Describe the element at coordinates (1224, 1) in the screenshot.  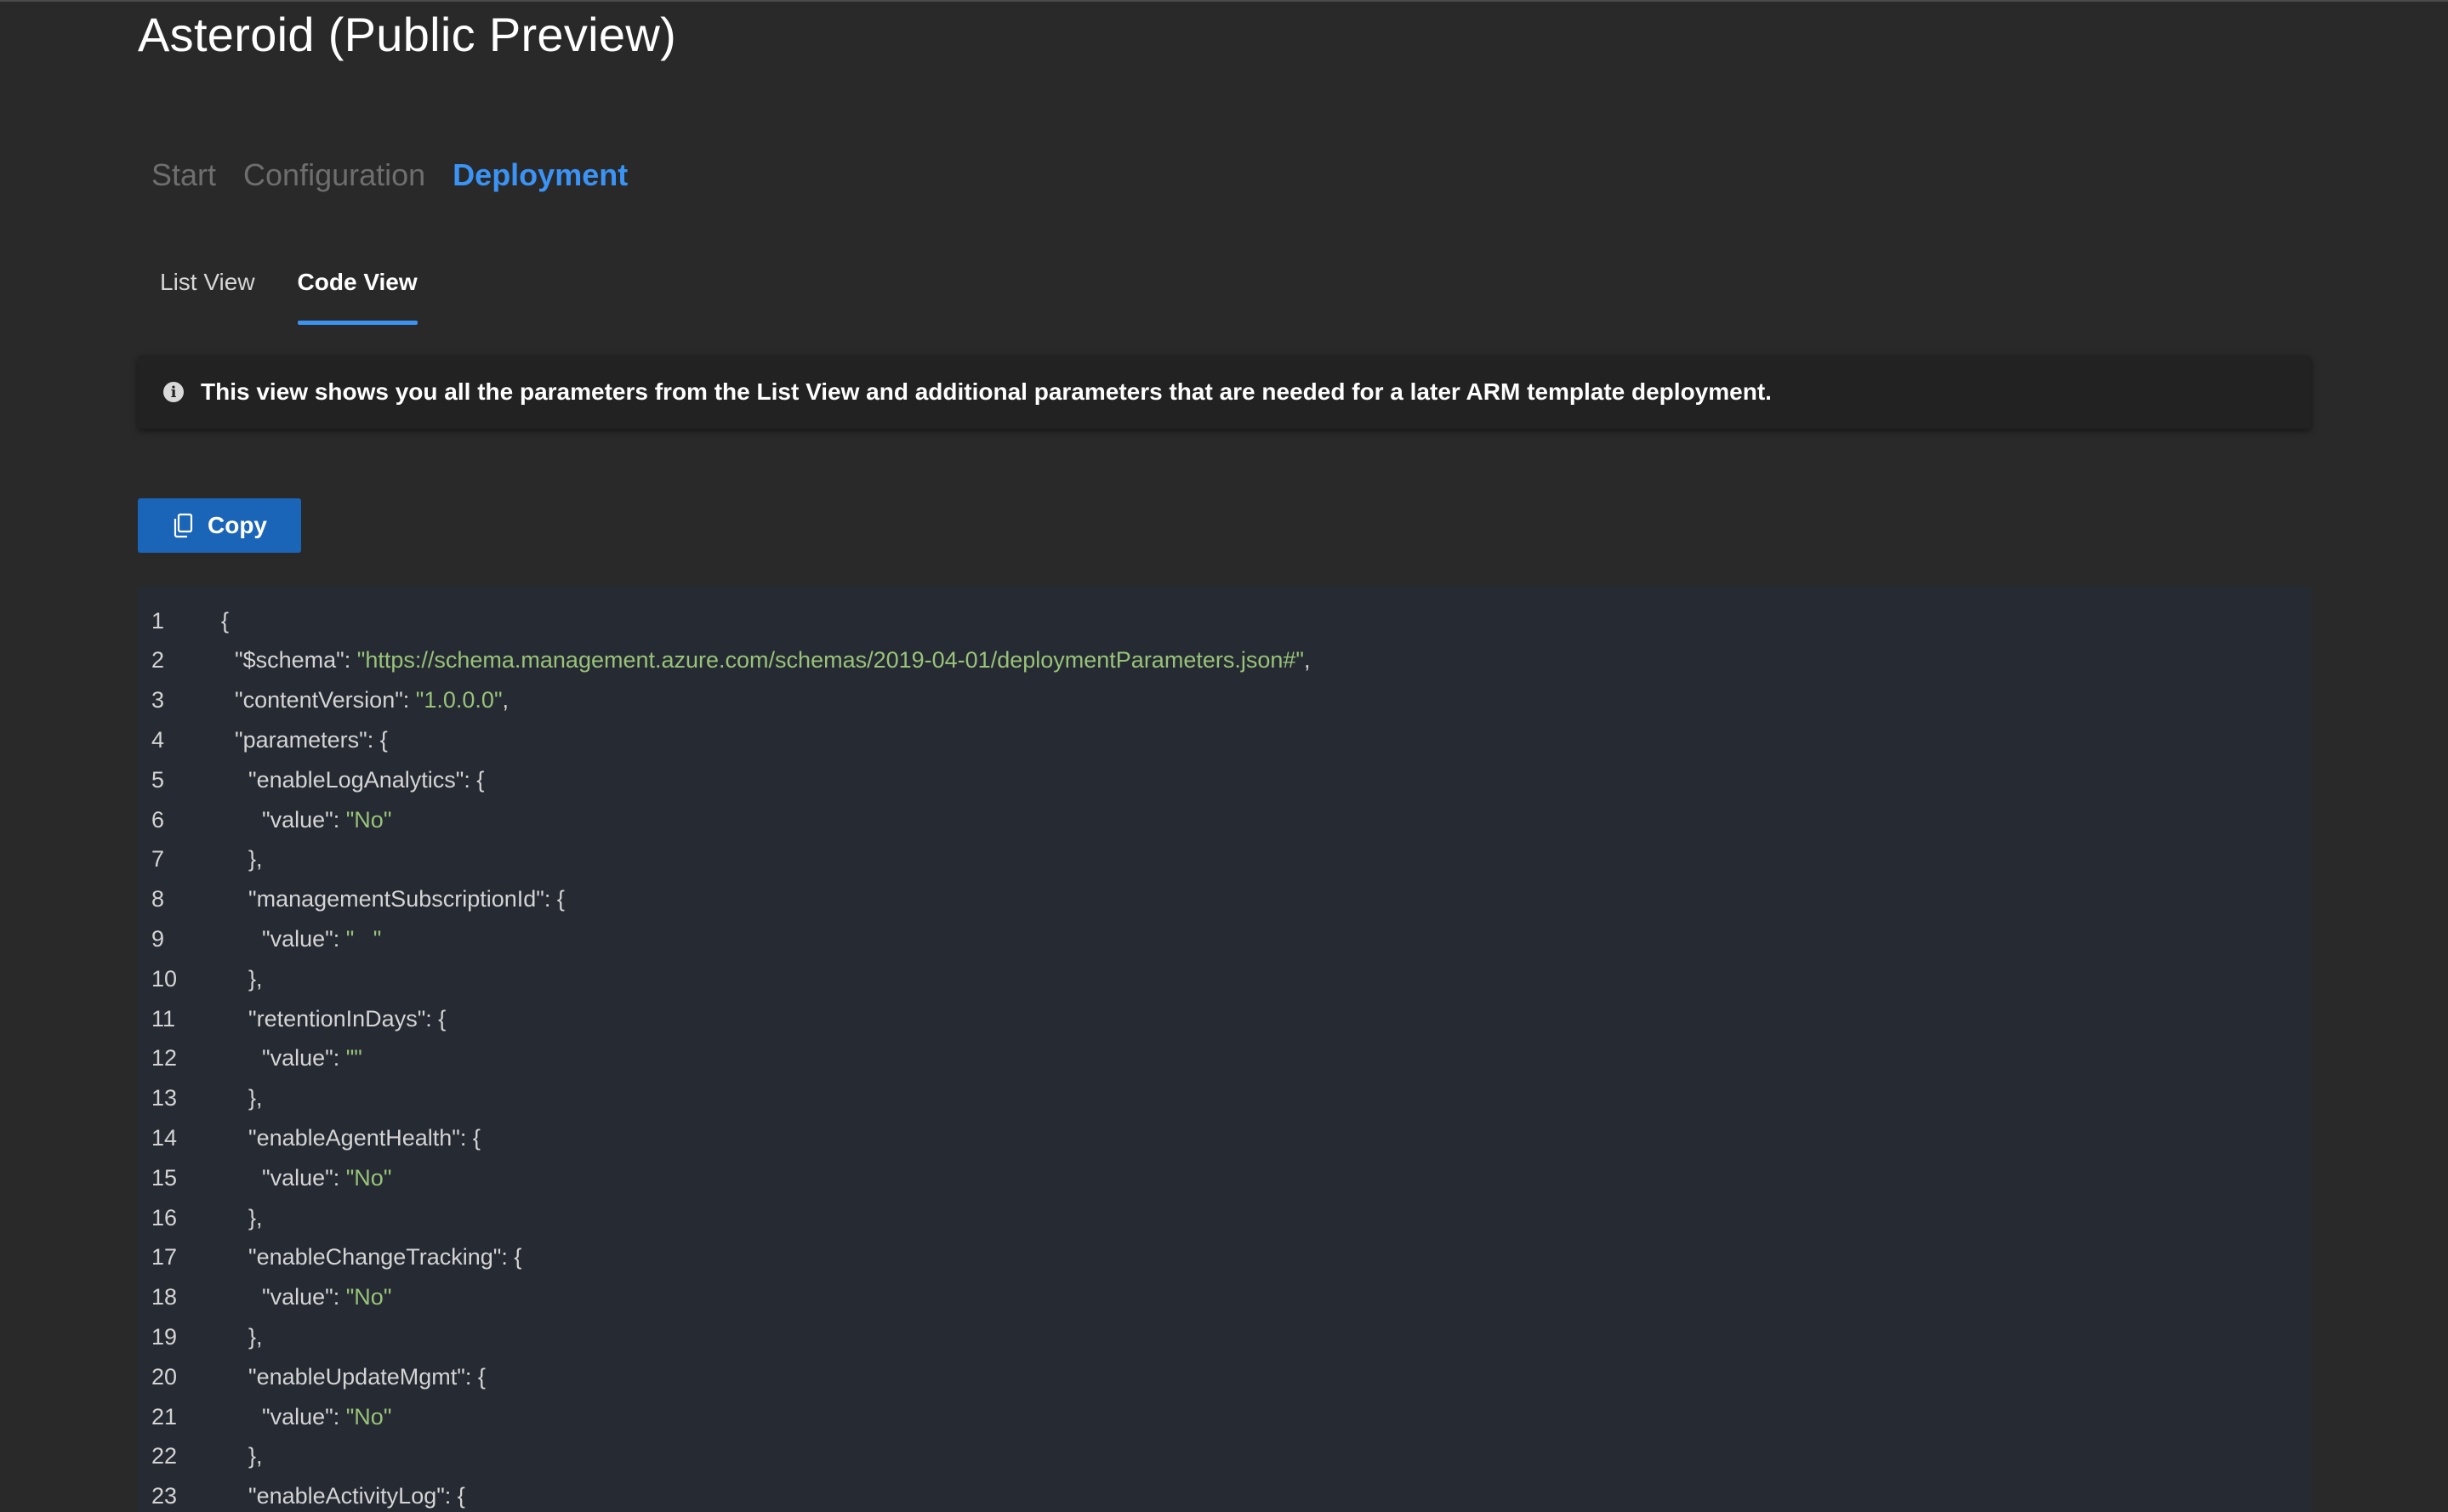
I see `top-divider` at that location.